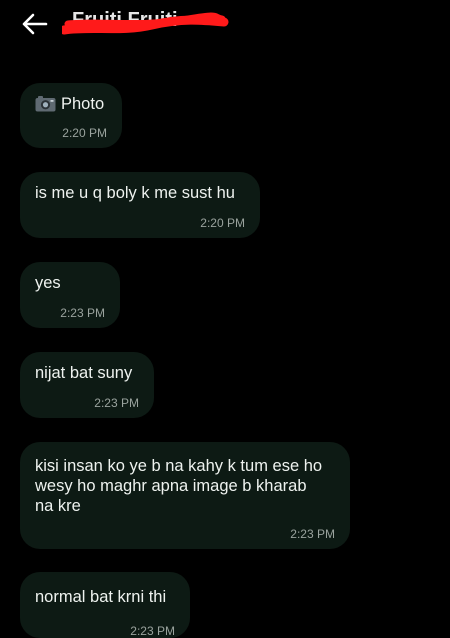  What do you see at coordinates (225, 25) in the screenshot?
I see `chat-header: Fruiti Fruiti` at bounding box center [225, 25].